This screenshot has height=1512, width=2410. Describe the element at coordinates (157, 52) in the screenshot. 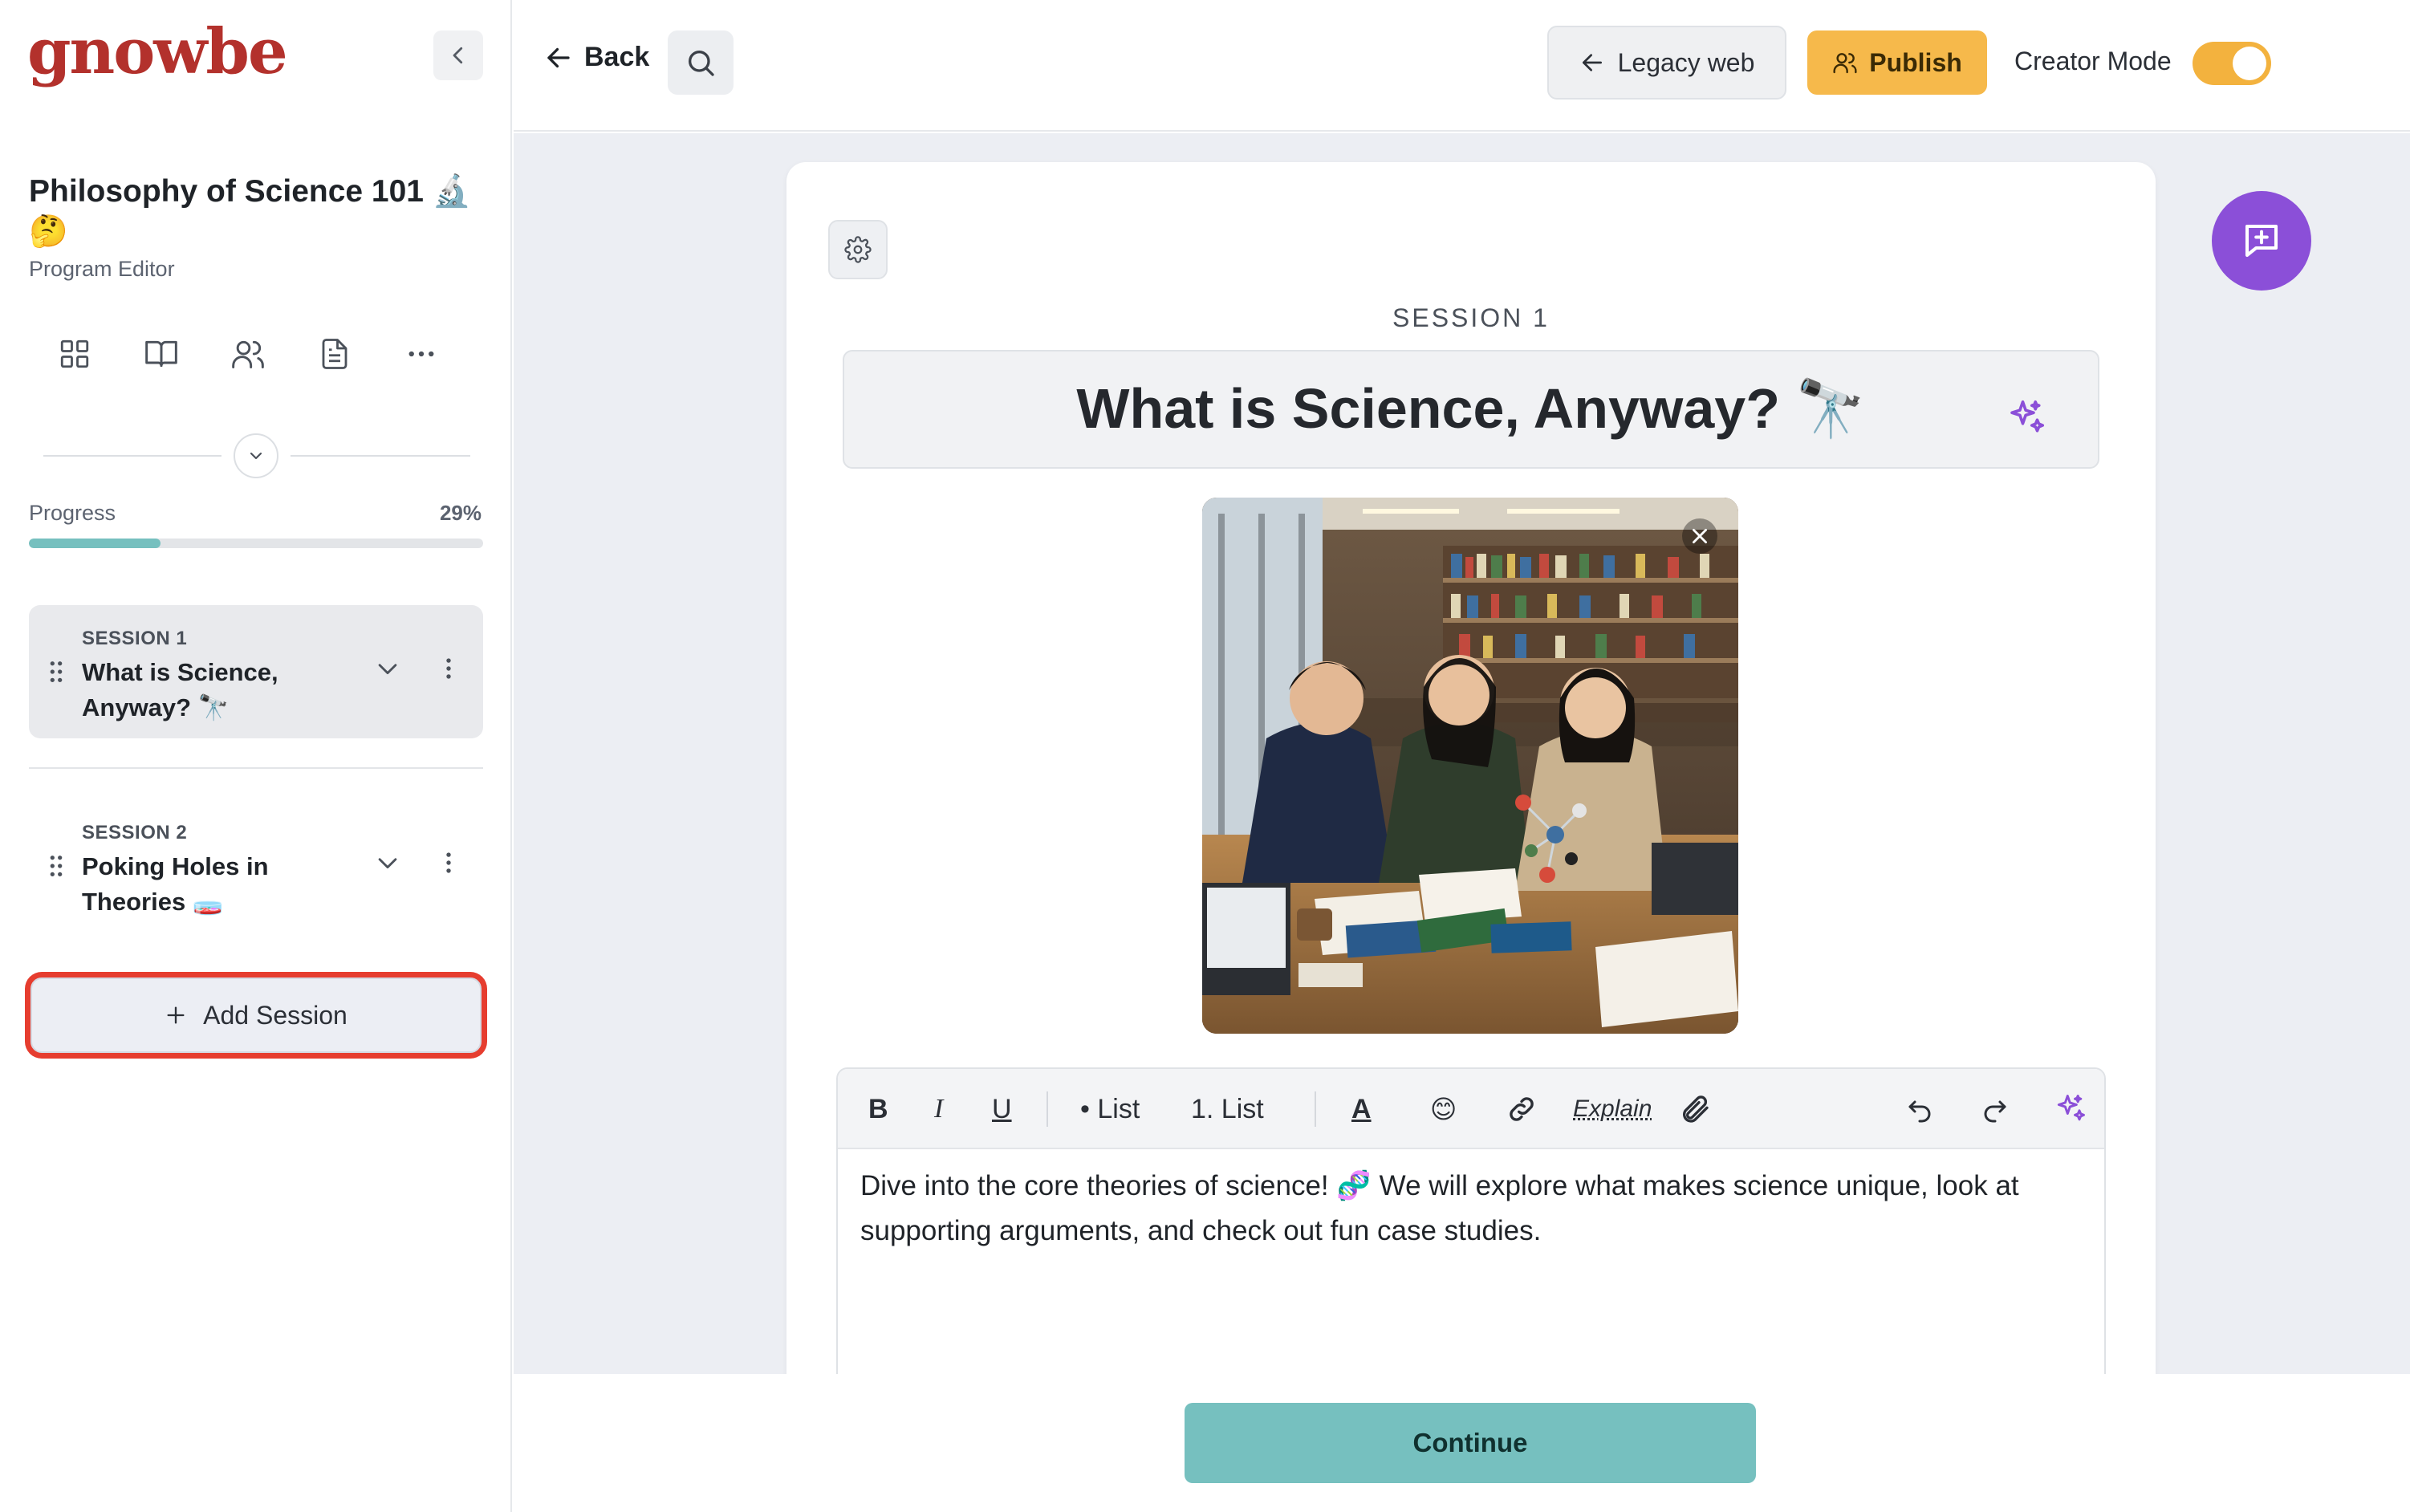

I see `gnowbe-logo: gnowbe` at that location.